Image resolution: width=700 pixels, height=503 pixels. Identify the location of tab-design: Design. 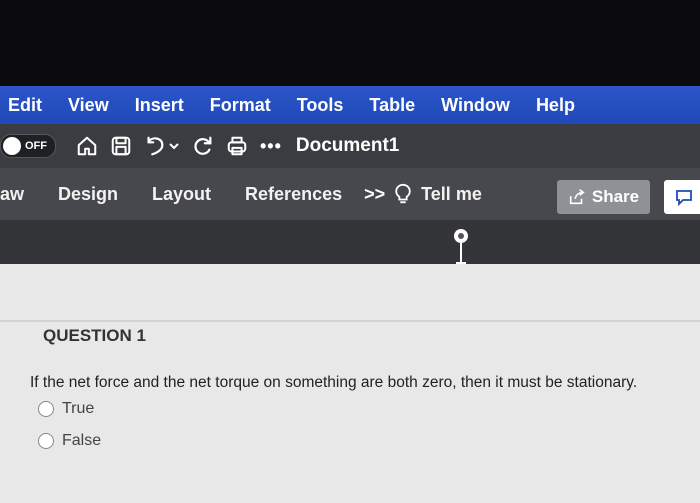
(88, 194).